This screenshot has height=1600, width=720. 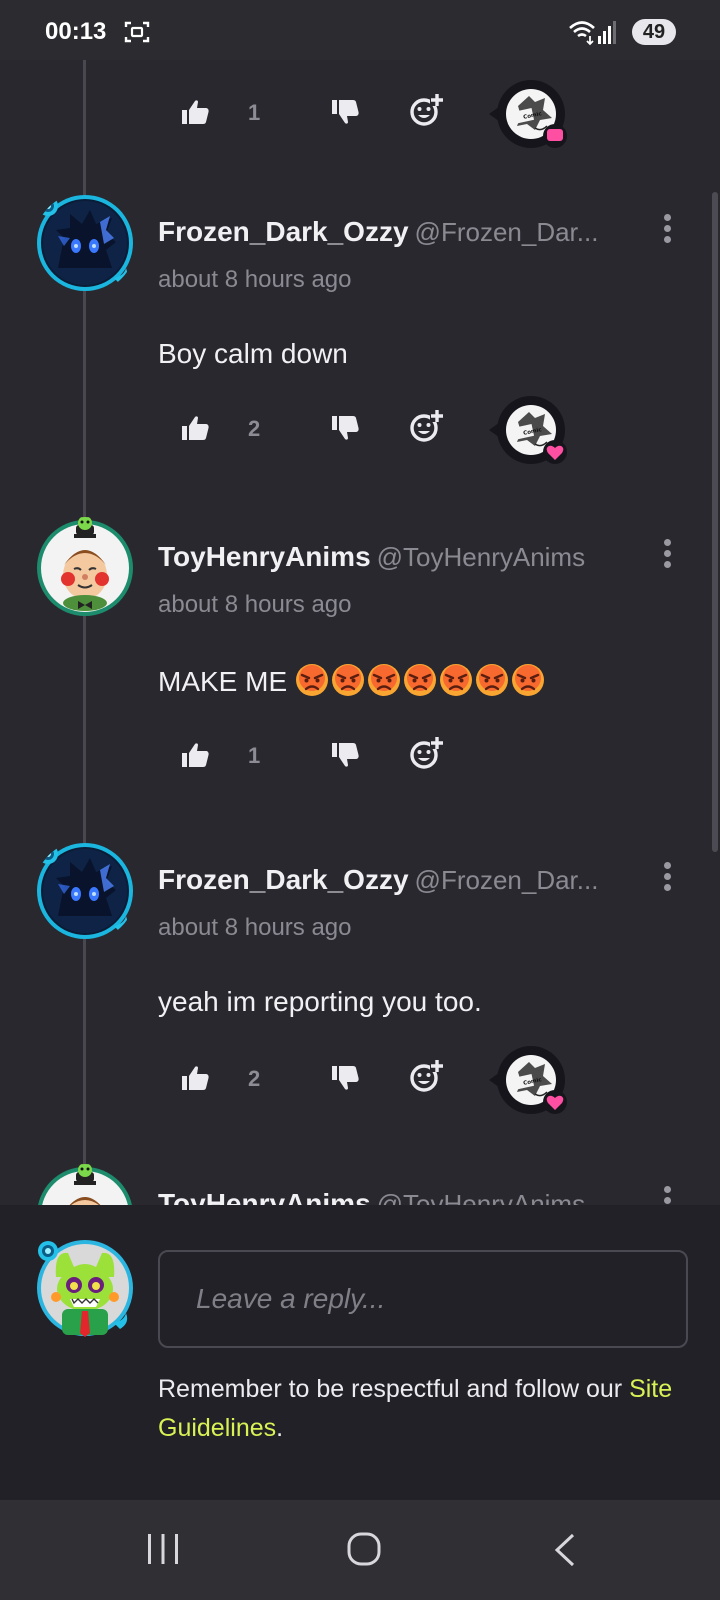 I want to click on status-bar: 00:13 49, so click(x=360, y=30).